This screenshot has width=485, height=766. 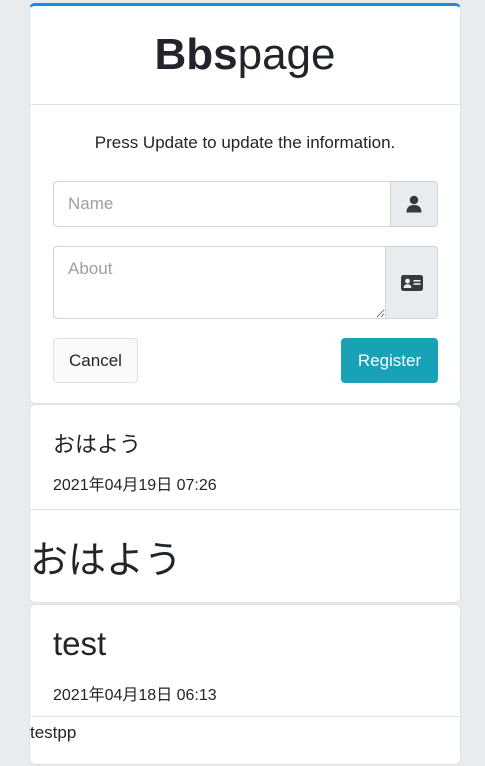 I want to click on name-input, so click(x=221, y=204).